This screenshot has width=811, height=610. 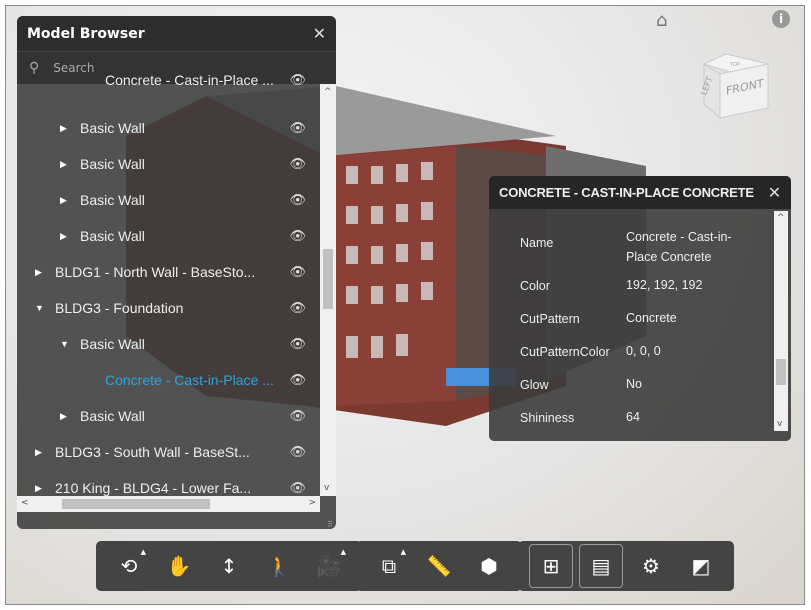 I want to click on horizontal-scrollbar: < >, so click(x=168, y=504).